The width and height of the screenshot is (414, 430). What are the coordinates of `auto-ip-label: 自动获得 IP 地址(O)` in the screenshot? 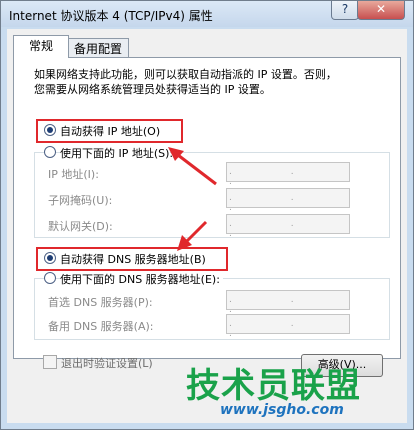 It's located at (110, 131).